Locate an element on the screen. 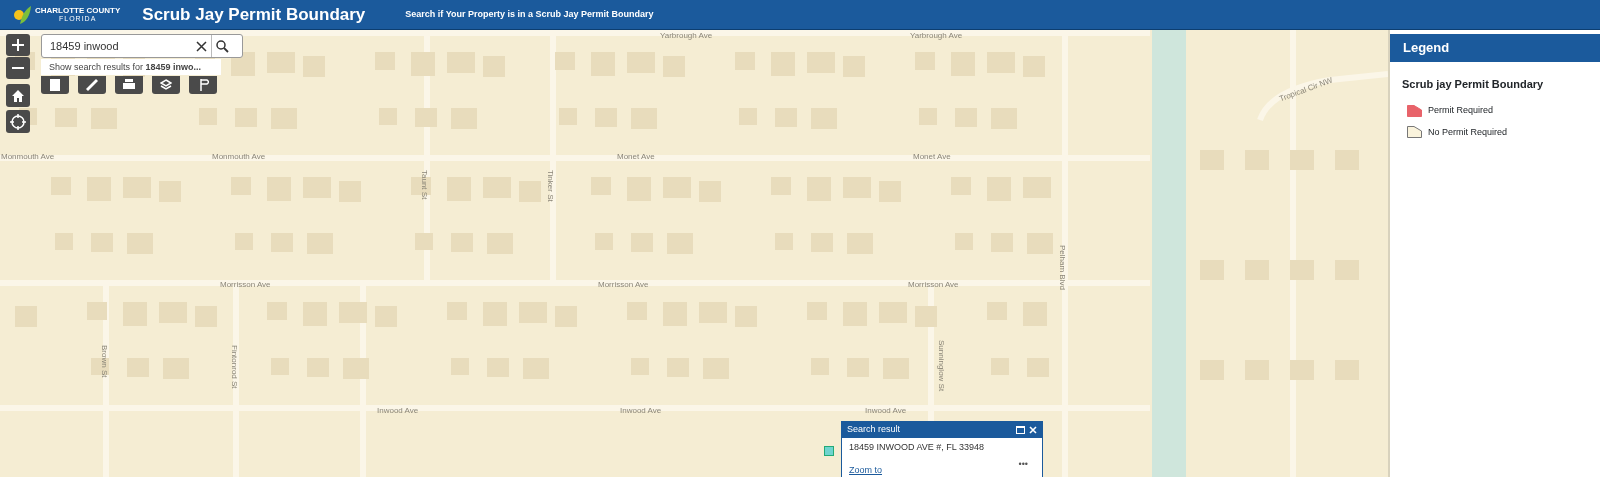 Image resolution: width=1600 pixels, height=477 pixels. measure-button is located at coordinates (92, 85).